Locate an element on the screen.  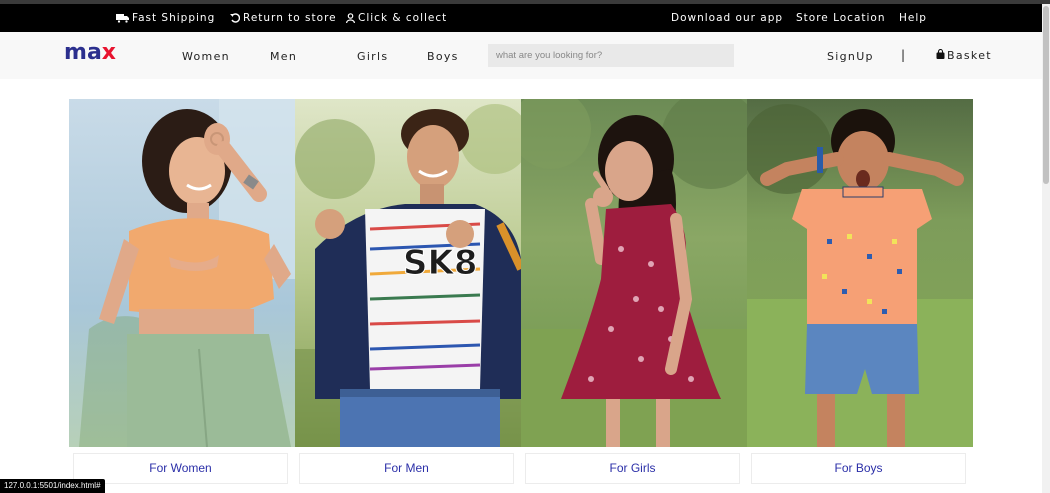
max-logo: max is located at coordinates (90, 53).